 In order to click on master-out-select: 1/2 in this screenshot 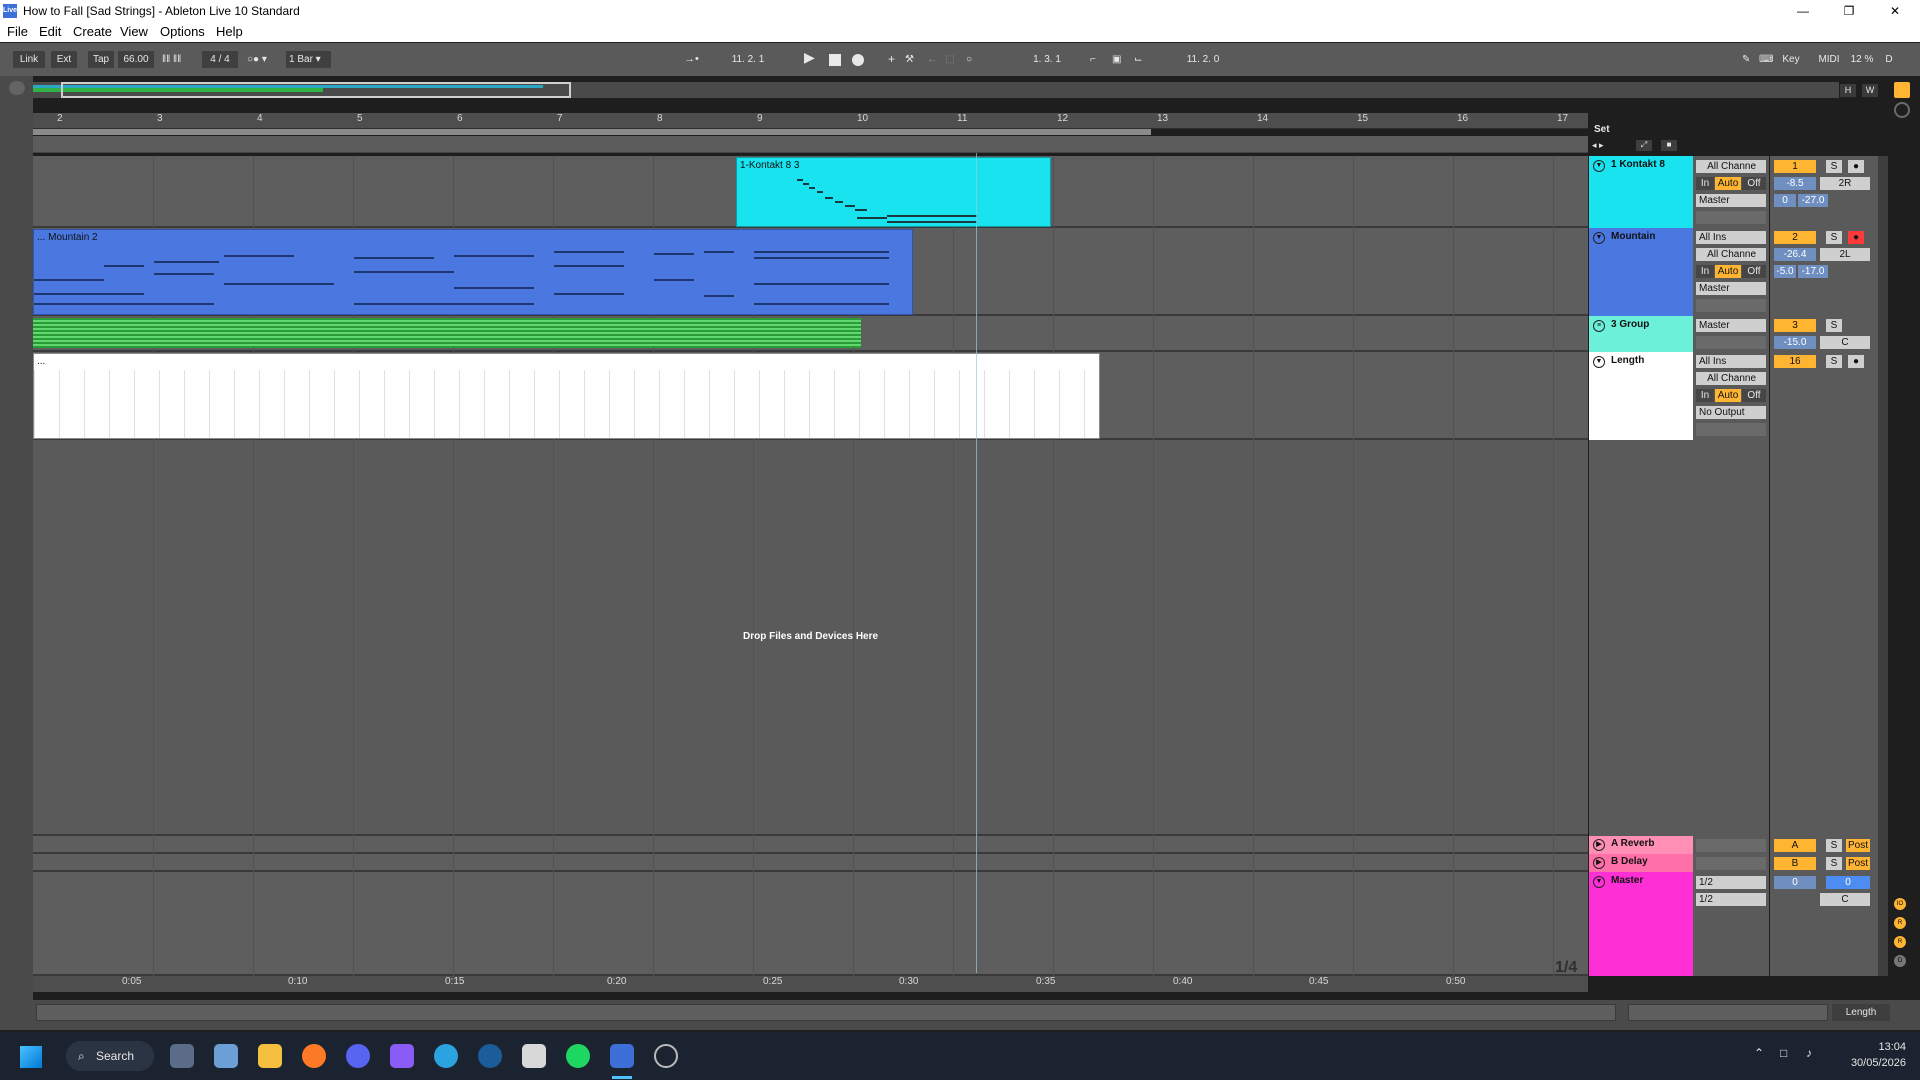, I will do `click(1731, 899)`.